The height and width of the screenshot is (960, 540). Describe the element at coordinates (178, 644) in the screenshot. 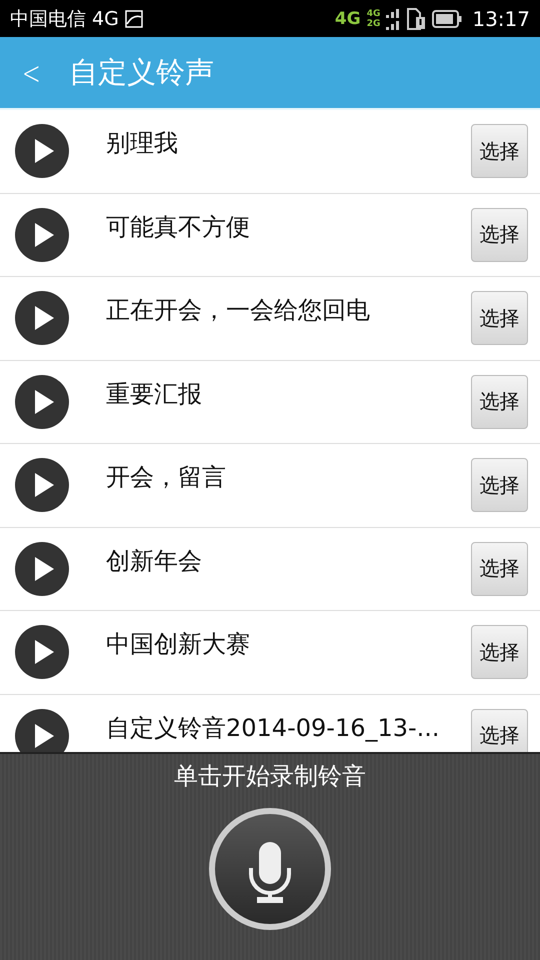

I see `ringtone-name: 中国创新大赛` at that location.